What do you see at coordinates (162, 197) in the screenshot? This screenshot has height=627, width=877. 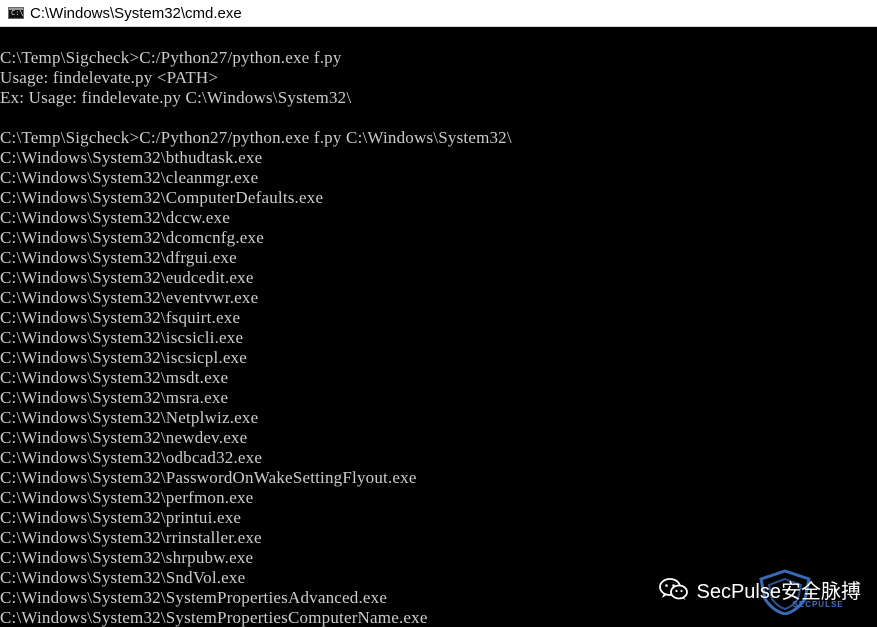 I see `console-line: C:\Windows\System32\ComputerDefaults.exe` at bounding box center [162, 197].